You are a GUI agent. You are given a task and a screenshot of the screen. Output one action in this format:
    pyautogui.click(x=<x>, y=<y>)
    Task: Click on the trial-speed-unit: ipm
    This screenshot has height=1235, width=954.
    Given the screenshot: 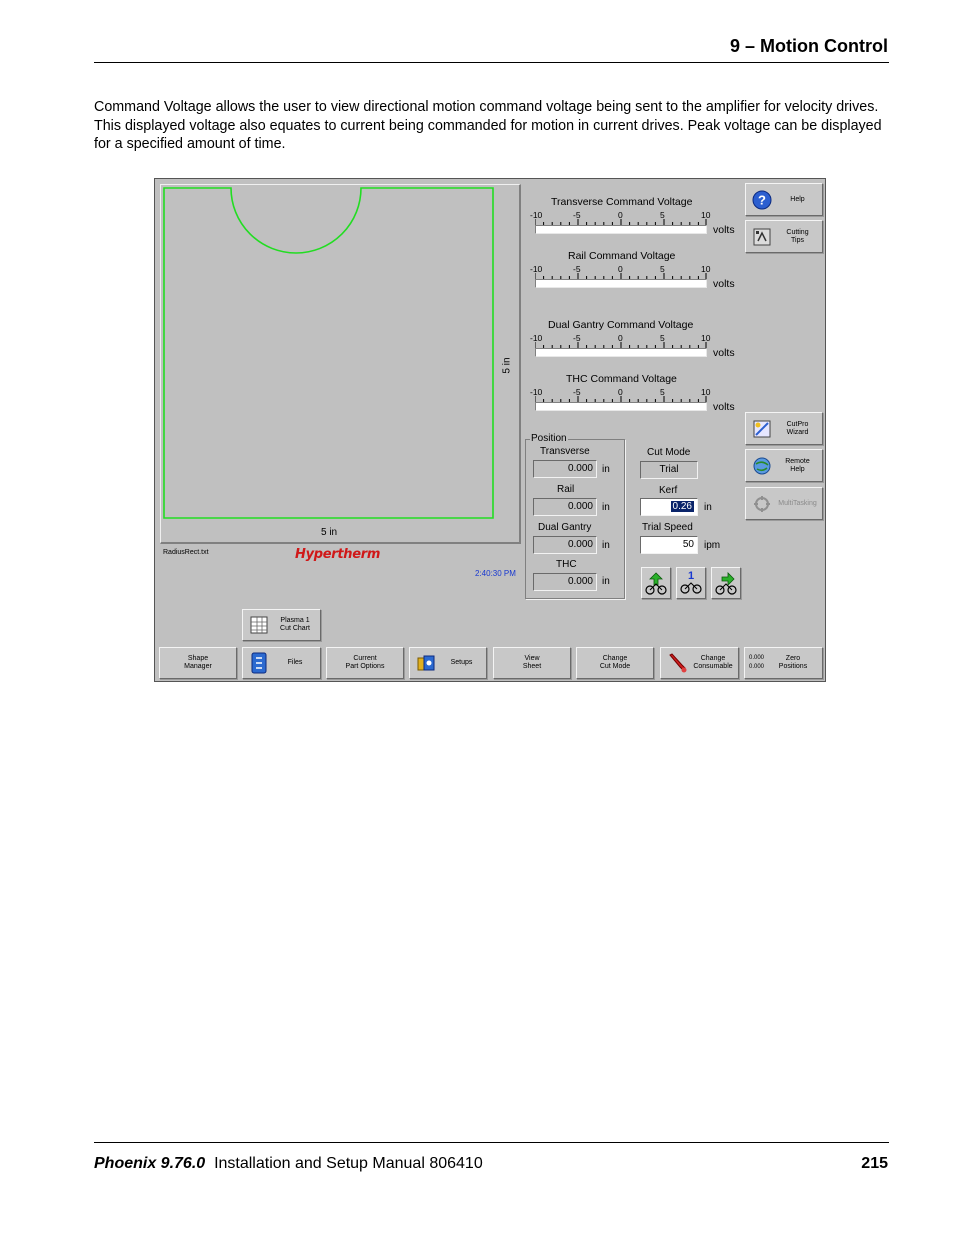 What is the action you would take?
    pyautogui.click(x=712, y=545)
    